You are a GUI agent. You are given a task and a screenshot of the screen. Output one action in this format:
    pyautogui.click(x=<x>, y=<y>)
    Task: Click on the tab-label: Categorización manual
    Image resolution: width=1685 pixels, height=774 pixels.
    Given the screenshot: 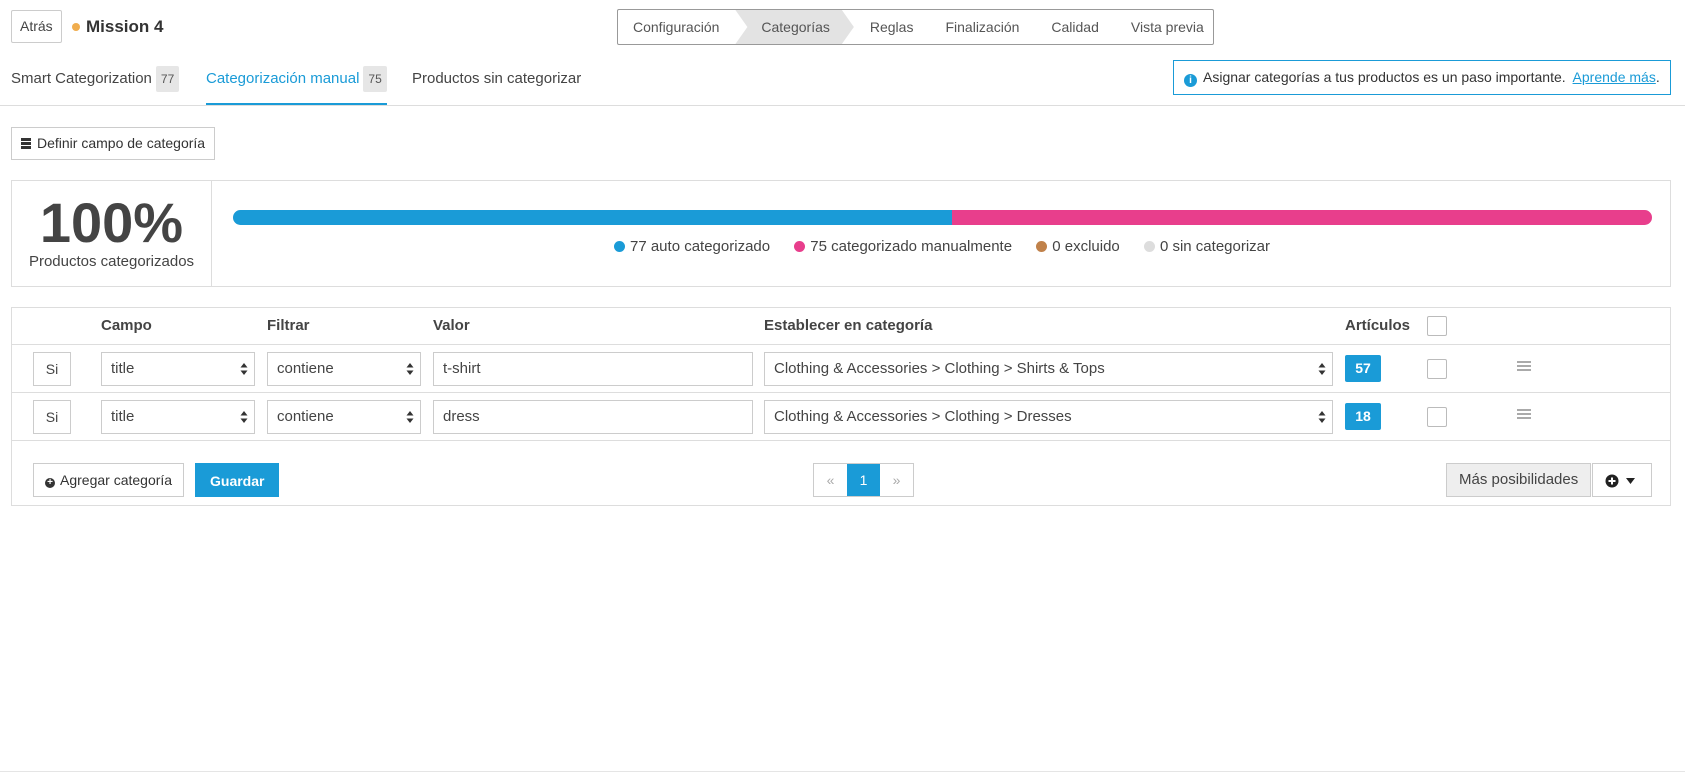 What is the action you would take?
    pyautogui.click(x=283, y=78)
    